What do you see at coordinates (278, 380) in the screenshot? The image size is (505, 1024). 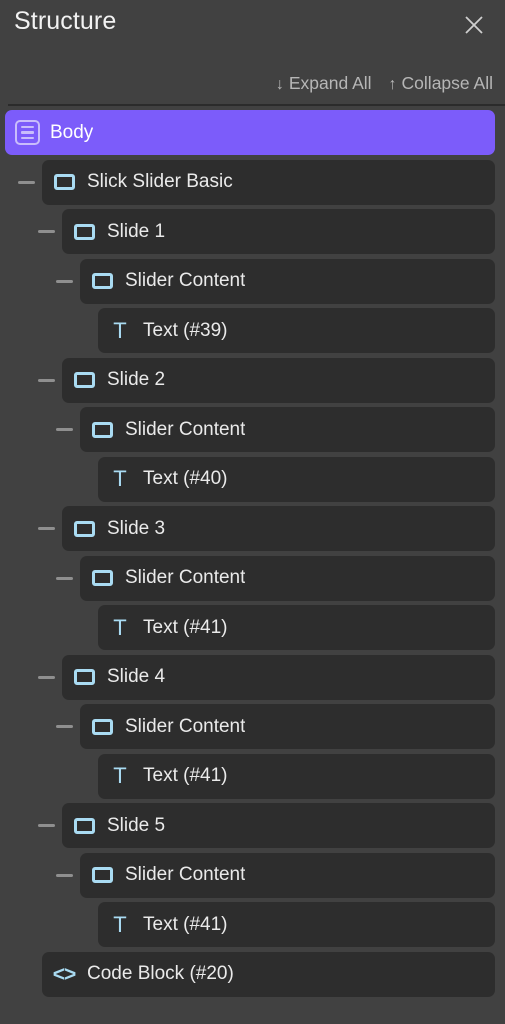 I see `tree-row: Slide 2` at bounding box center [278, 380].